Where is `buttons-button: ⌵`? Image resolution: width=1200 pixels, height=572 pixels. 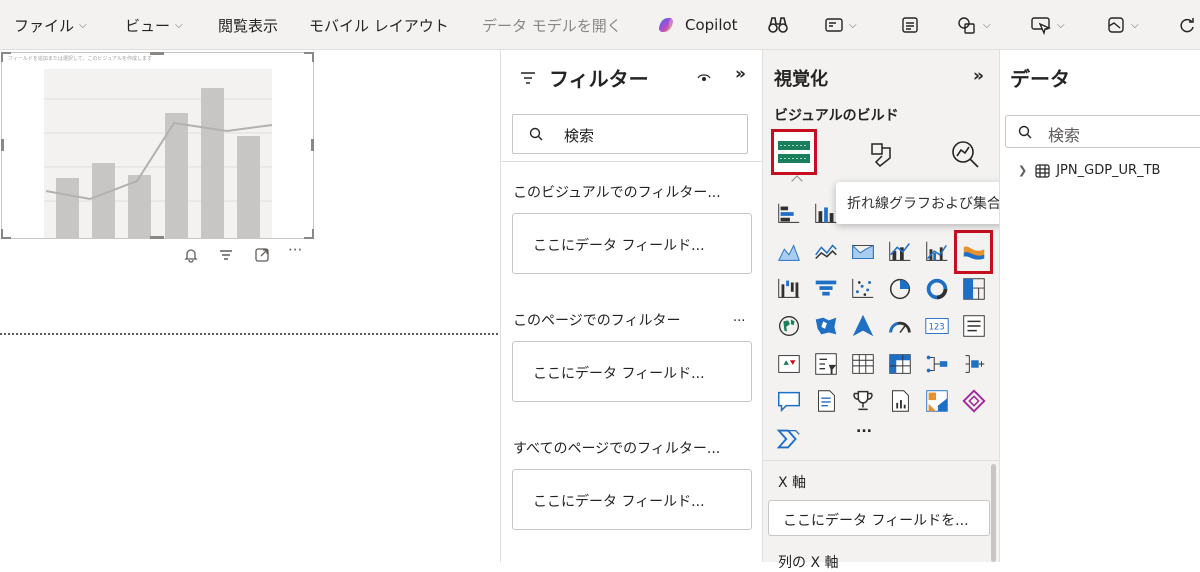 buttons-button: ⌵ is located at coordinates (1047, 25).